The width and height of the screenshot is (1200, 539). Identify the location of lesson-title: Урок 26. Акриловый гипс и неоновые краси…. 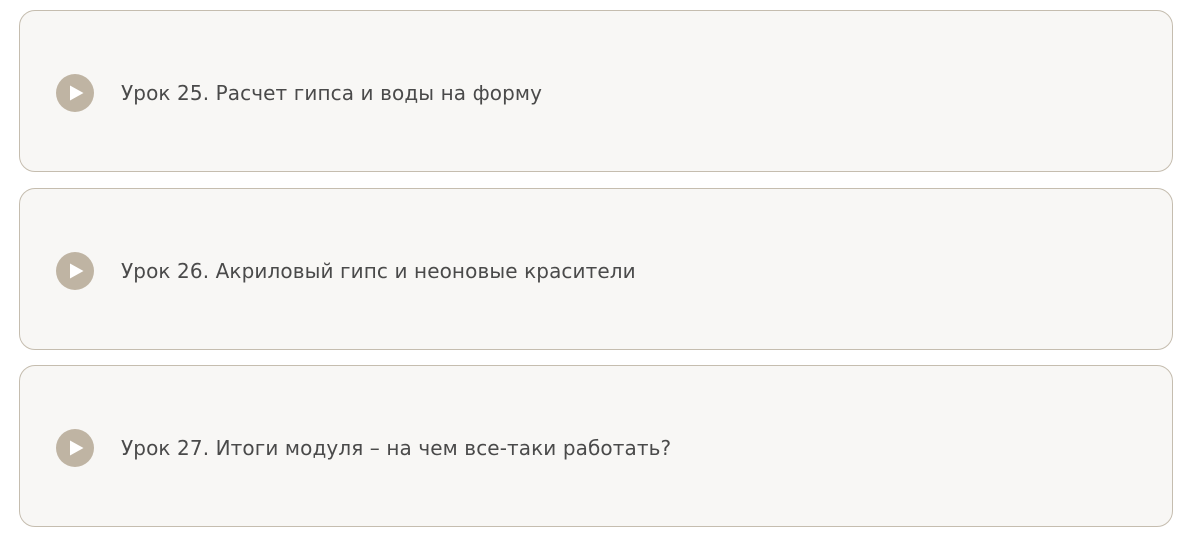
(378, 271).